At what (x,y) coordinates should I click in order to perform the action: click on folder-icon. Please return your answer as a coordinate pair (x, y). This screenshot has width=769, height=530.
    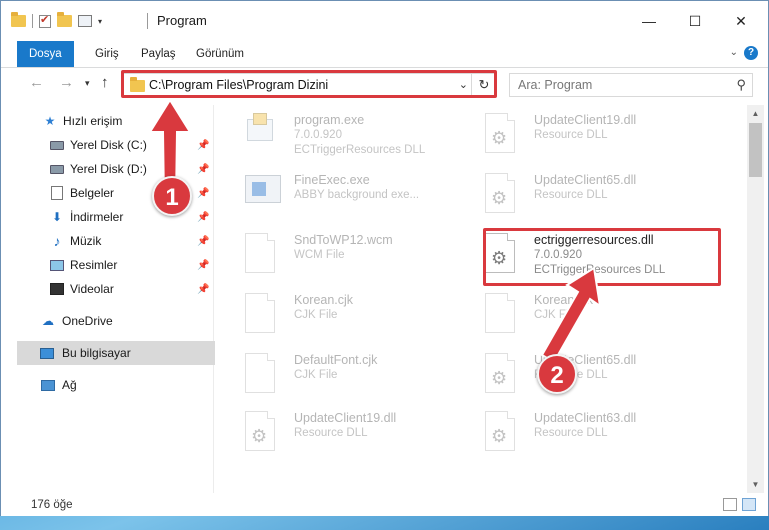
    Looking at the image, I should click on (18, 19).